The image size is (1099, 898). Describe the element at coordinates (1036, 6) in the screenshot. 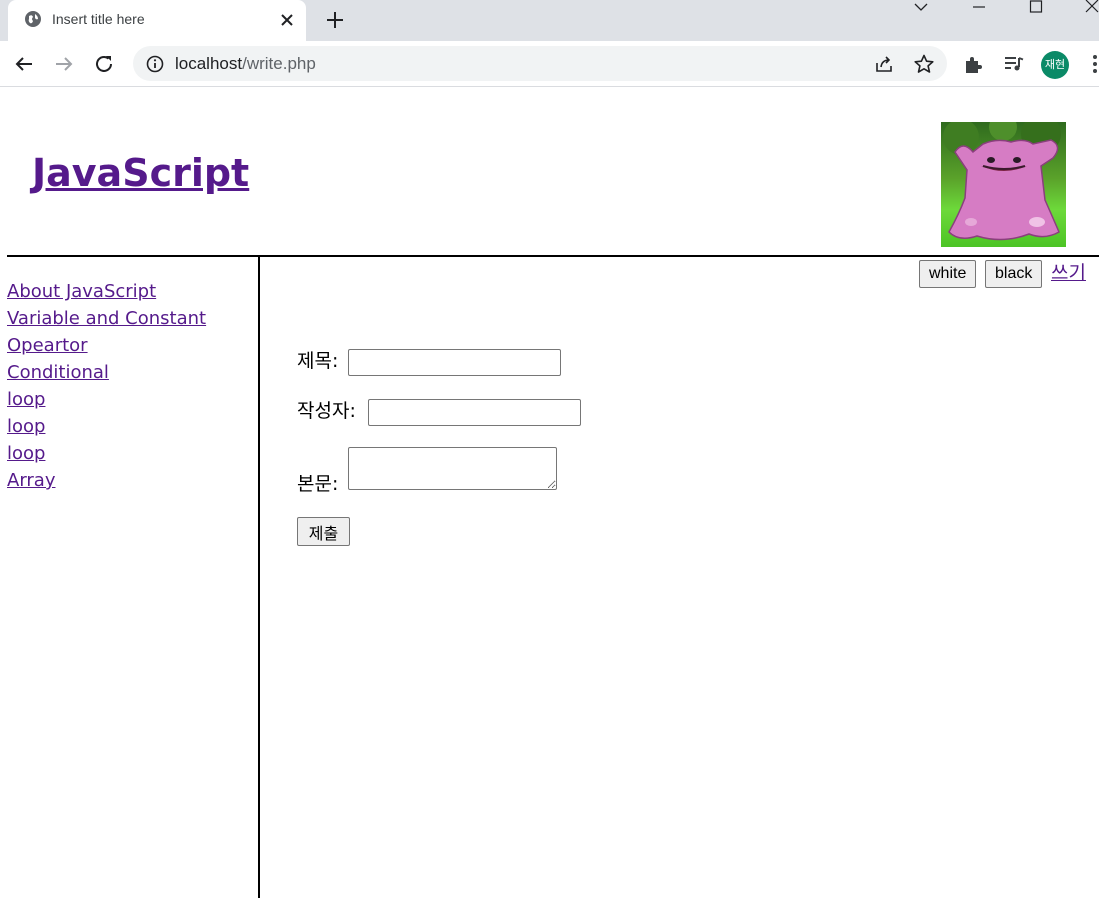

I see `maximize-icon` at that location.